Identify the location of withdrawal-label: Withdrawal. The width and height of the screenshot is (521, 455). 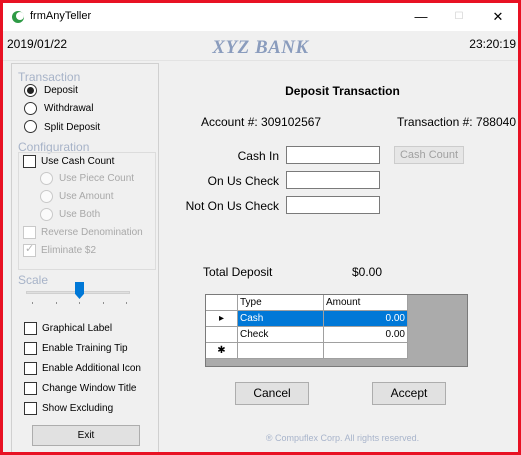
(69, 108).